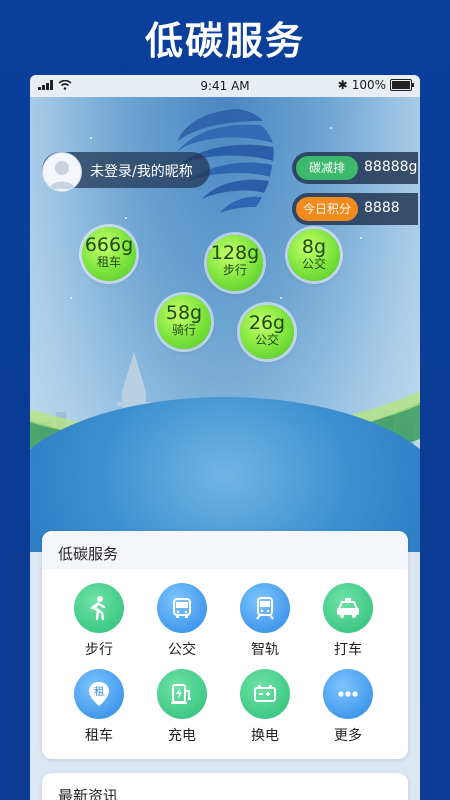  I want to click on news-card-title: 最新资讯, so click(88, 793).